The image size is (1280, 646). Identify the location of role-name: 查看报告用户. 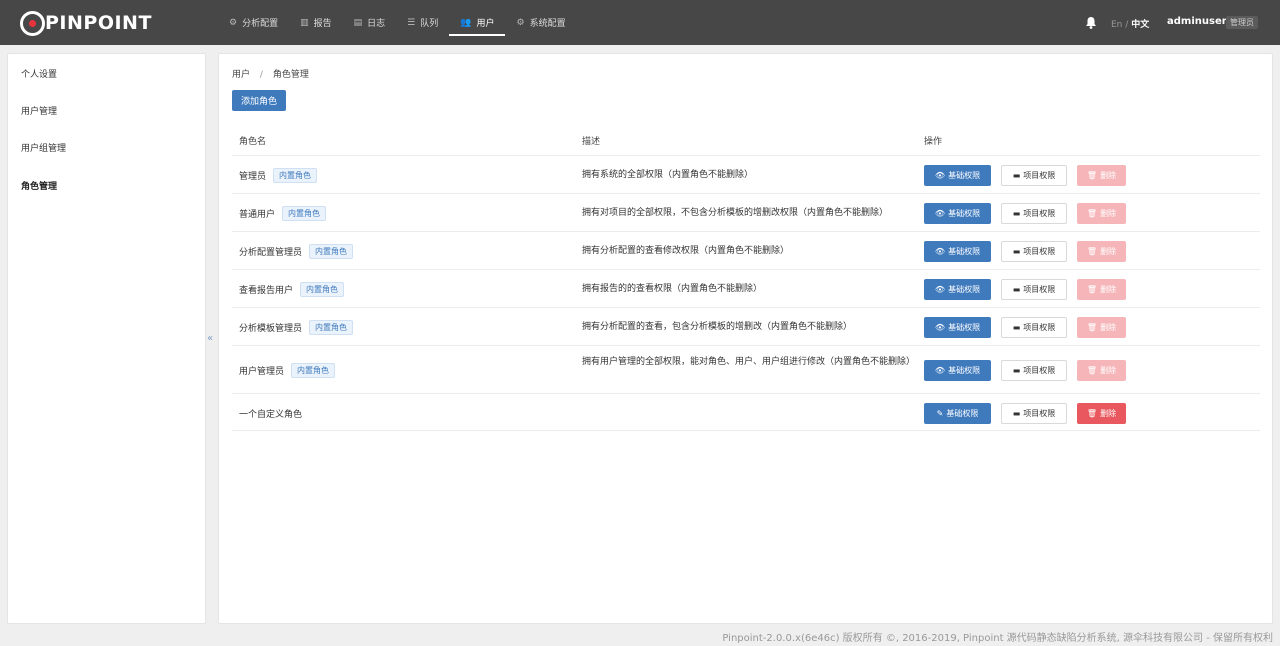
(266, 290).